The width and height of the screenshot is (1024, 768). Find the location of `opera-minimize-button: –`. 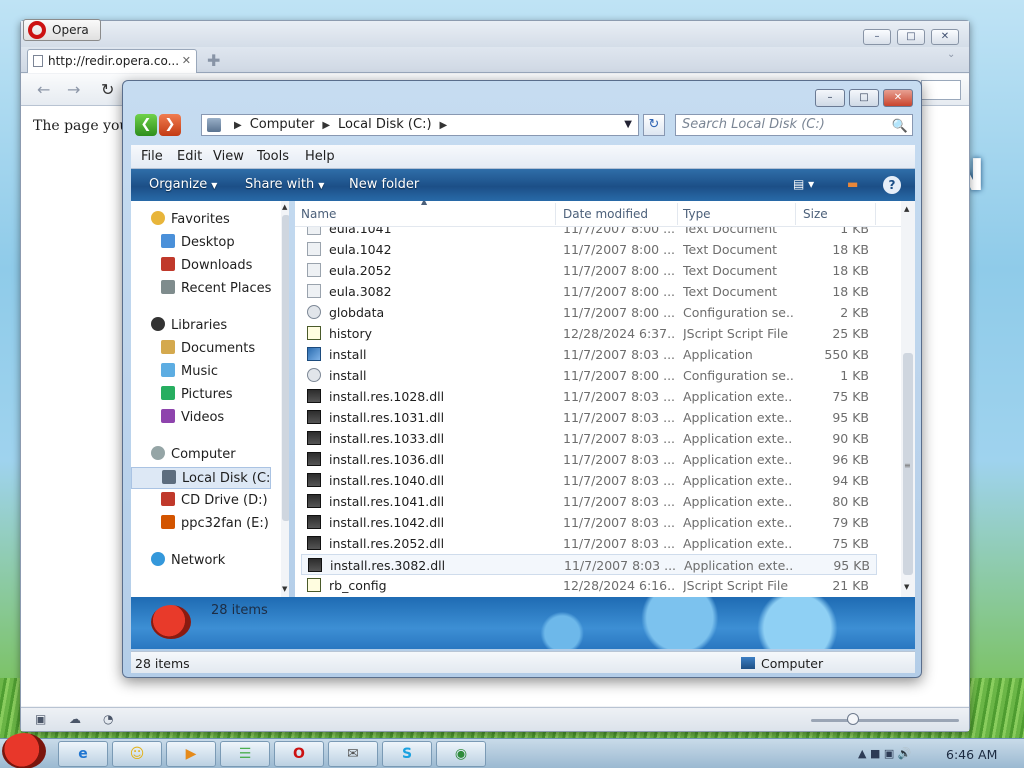

opera-minimize-button: – is located at coordinates (877, 37).